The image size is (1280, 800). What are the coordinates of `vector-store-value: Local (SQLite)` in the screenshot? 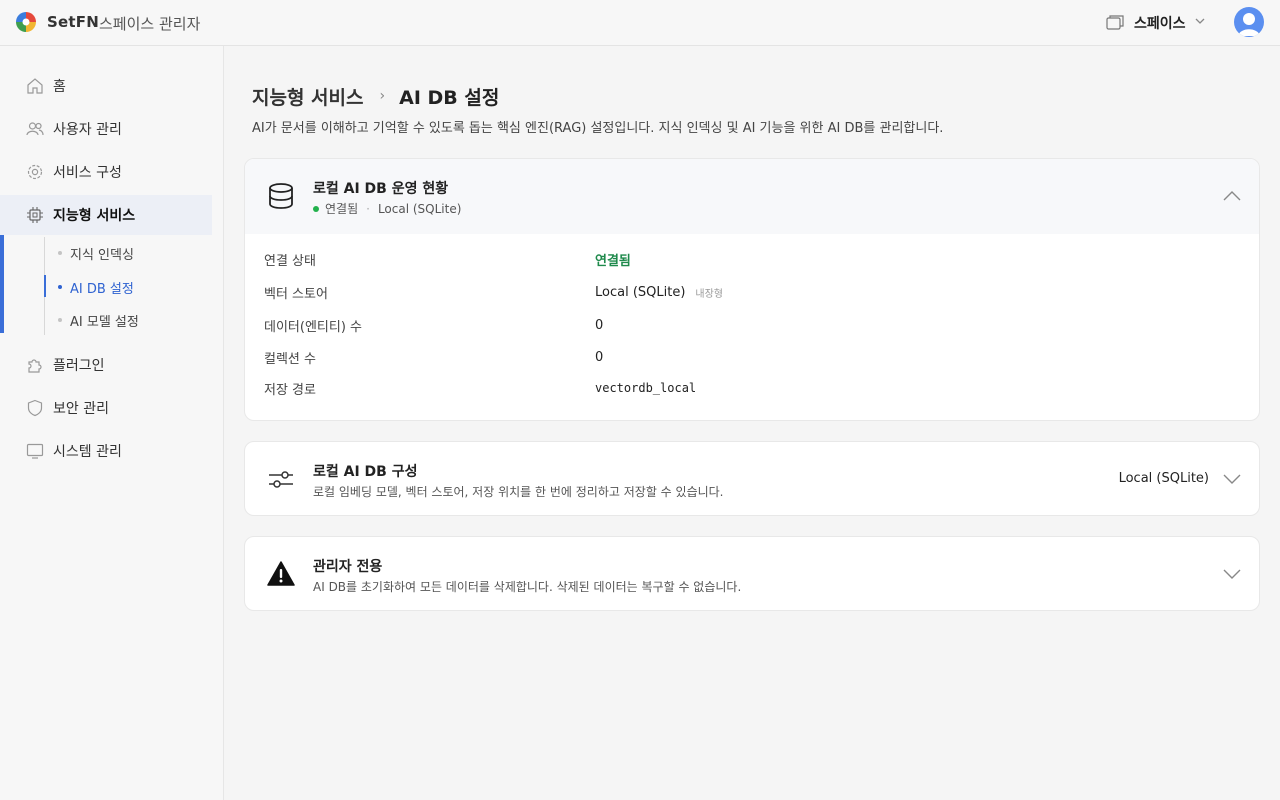 It's located at (640, 292).